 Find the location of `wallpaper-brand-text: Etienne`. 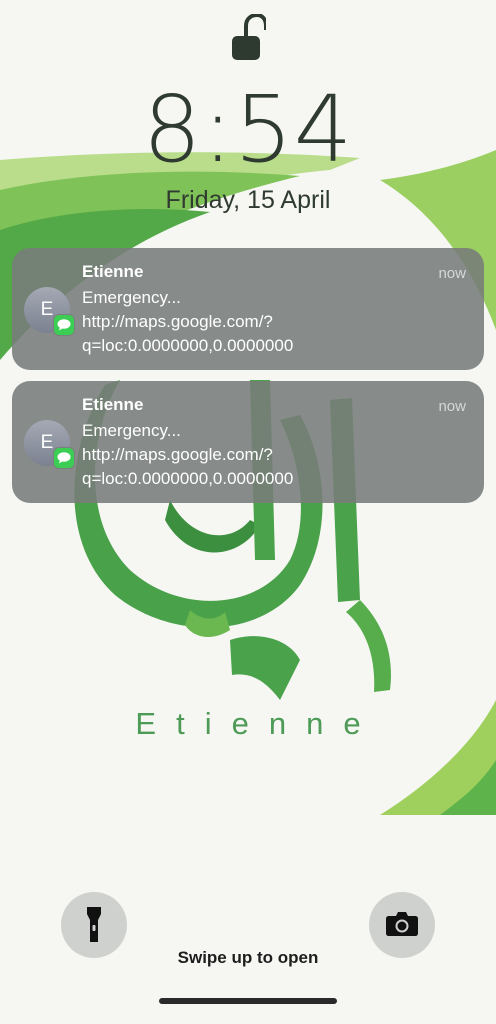

wallpaper-brand-text: Etienne is located at coordinates (258, 723).